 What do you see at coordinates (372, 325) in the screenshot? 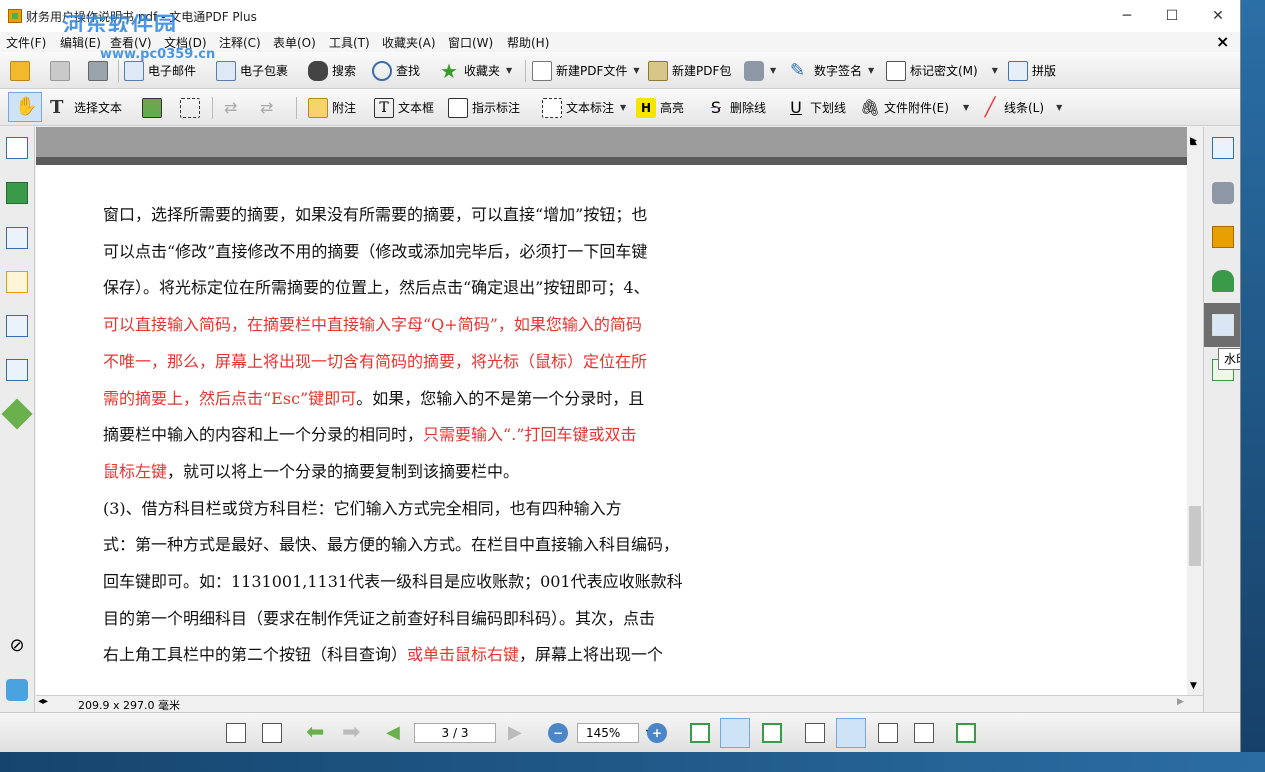
I see `highlighted-text: 可以直接输入简码，在摘要栏中直接输入字母“Q+简码”，如果您输入的简码` at bounding box center [372, 325].